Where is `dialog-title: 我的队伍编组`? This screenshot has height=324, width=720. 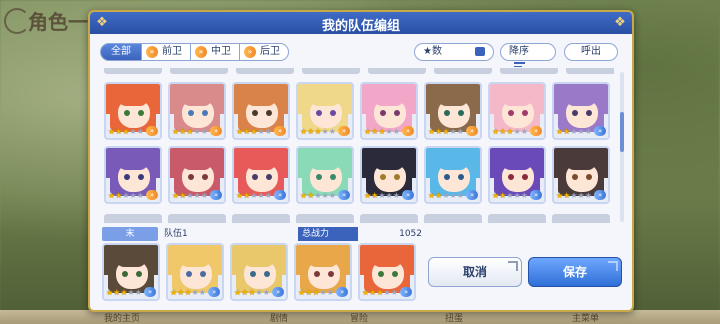
dialog-title: 我的队伍编组 is located at coordinates (360, 26).